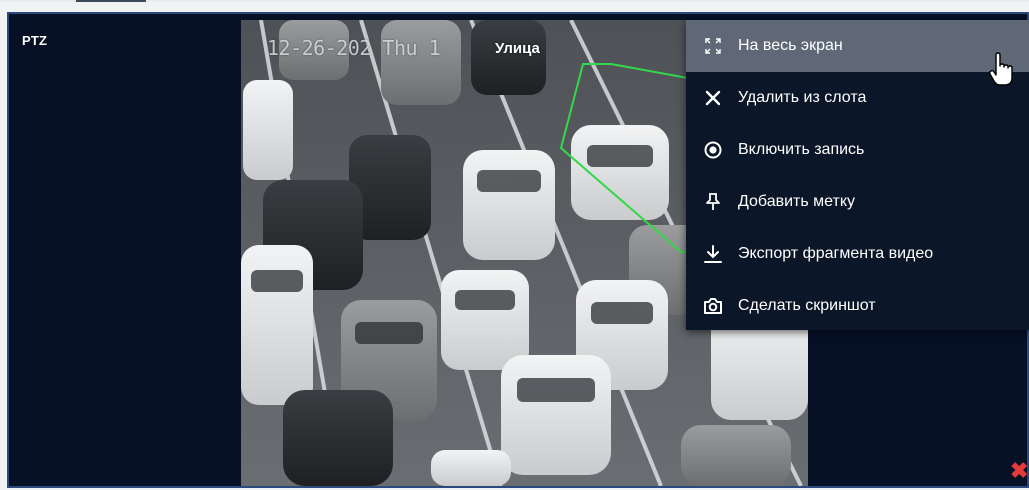 The height and width of the screenshot is (490, 1029). What do you see at coordinates (111, 1) in the screenshot?
I see `top-divider-accent` at bounding box center [111, 1].